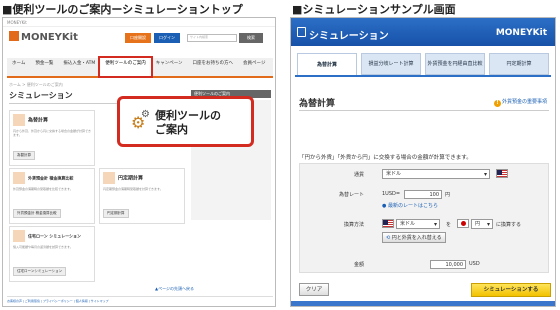 The width and height of the screenshot is (560, 310). What do you see at coordinates (391, 194) in the screenshot?
I see `rate-prefix: 1USD=` at bounding box center [391, 194].